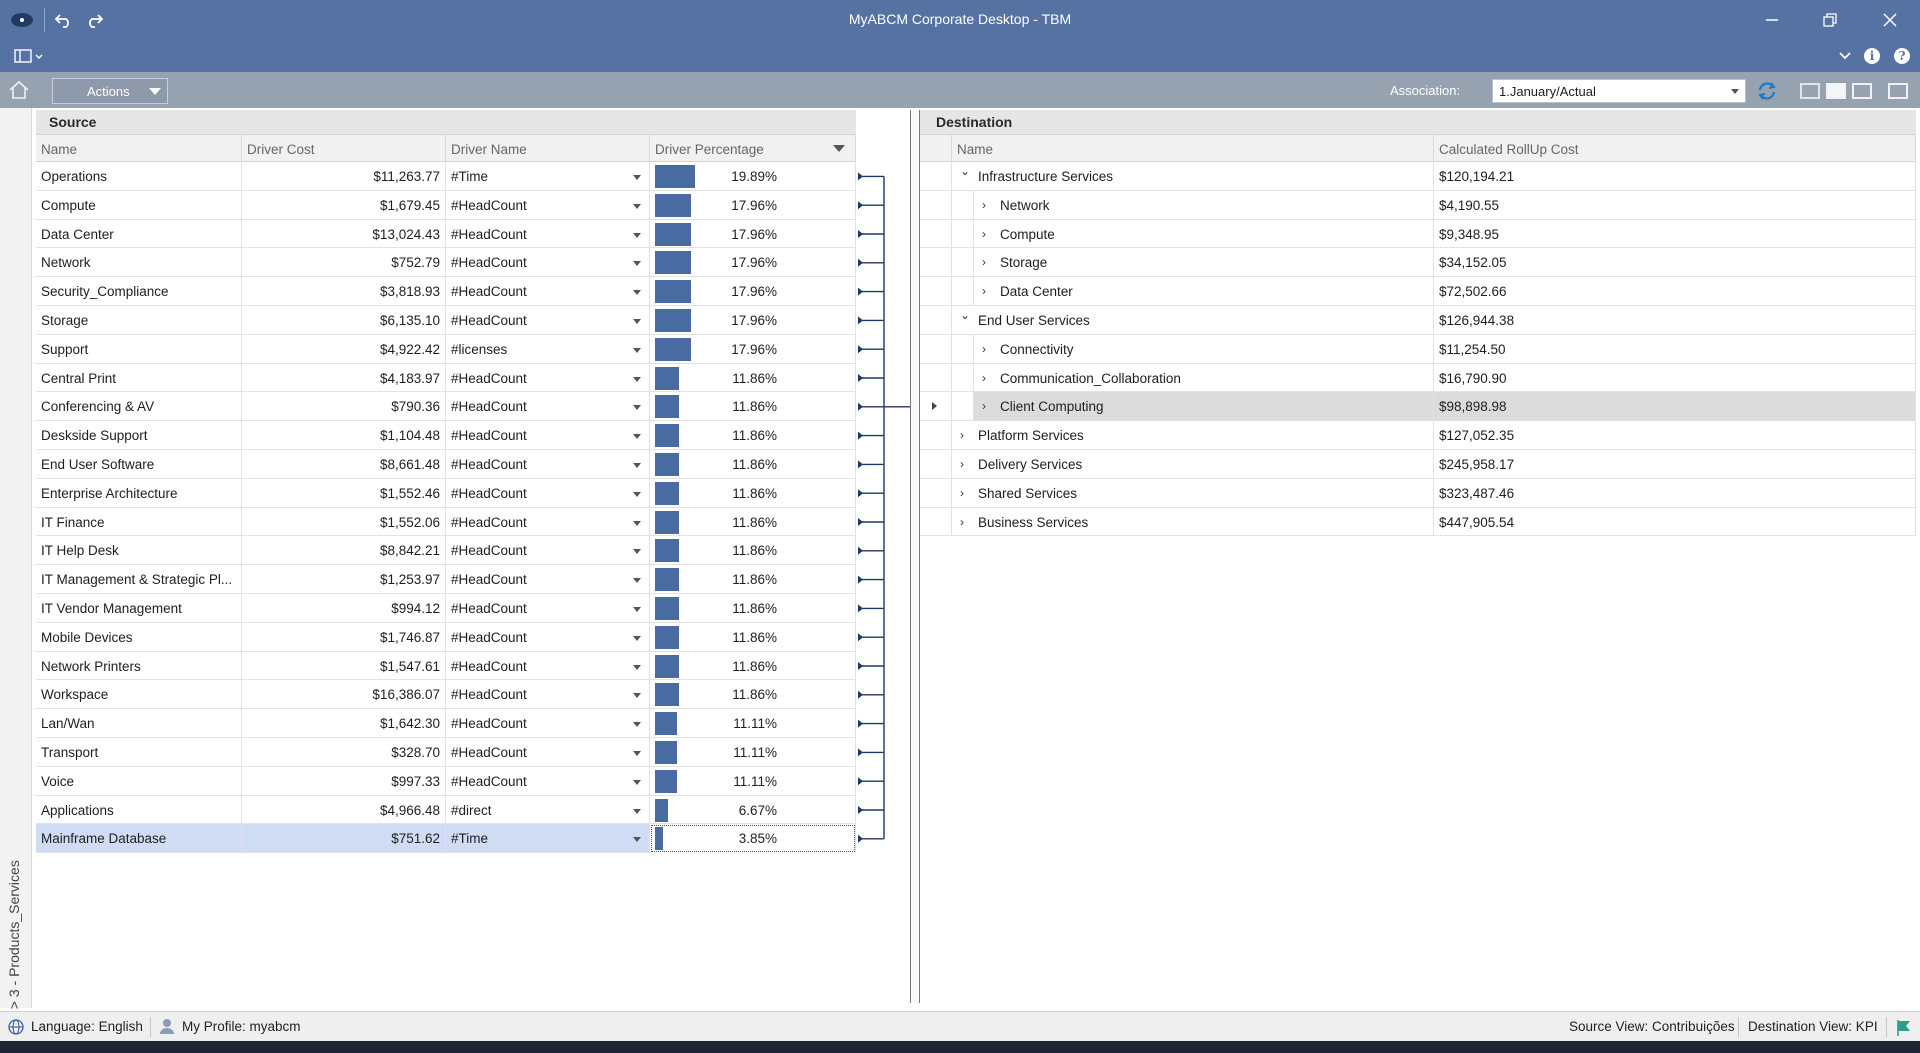  I want to click on source-row: Storage $6,135.10 #HeadCount 17.96%, so click(446, 320).